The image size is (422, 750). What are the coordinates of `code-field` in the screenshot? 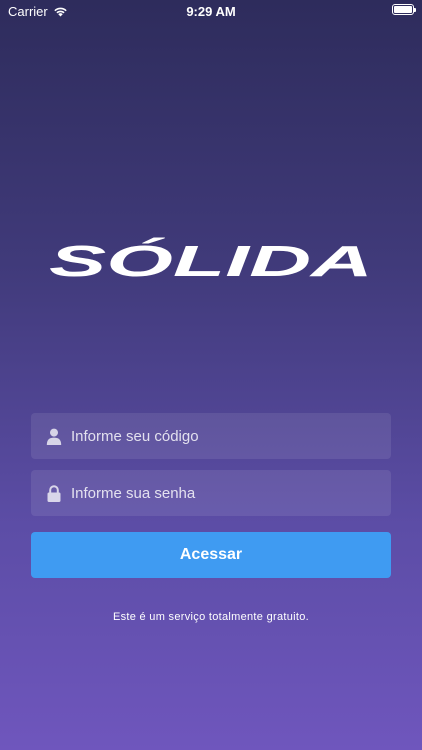 It's located at (211, 436).